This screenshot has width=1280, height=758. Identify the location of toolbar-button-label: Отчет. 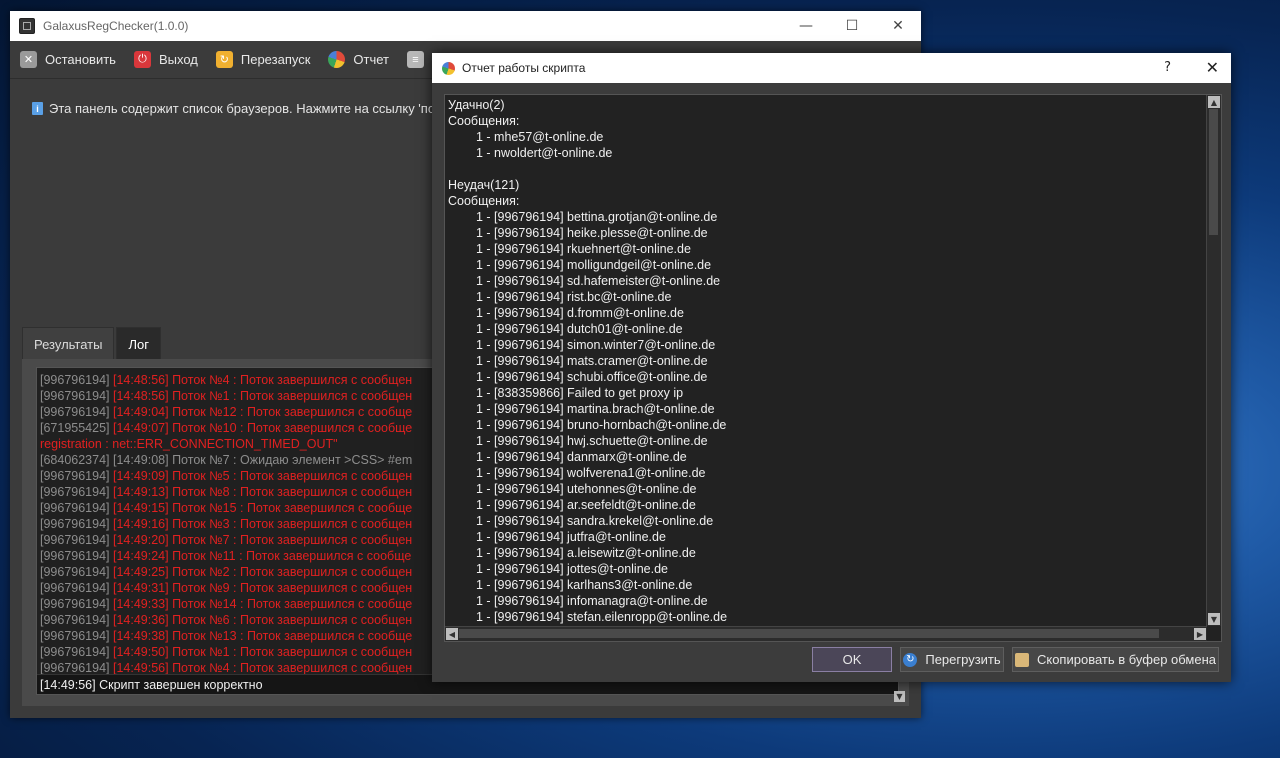
(371, 59).